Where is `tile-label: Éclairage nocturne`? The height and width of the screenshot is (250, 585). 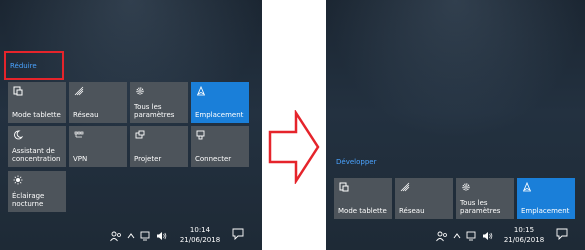
tile-label: Éclairage nocturne is located at coordinates (28, 200).